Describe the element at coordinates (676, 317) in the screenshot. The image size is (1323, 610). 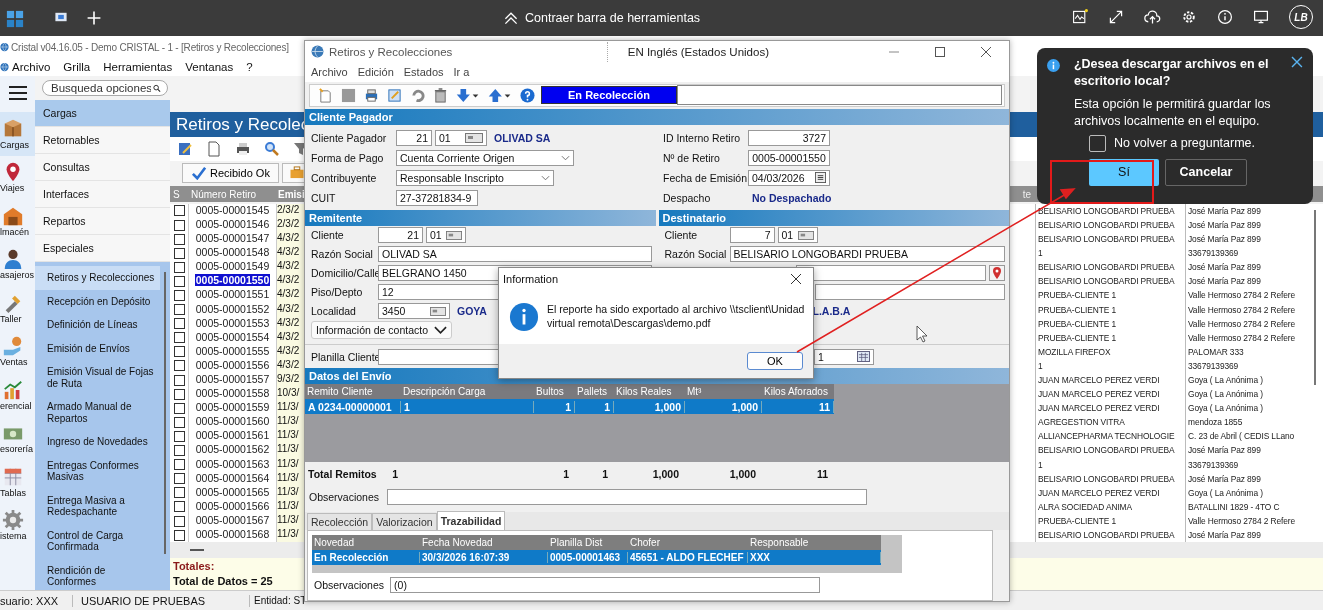
I see `message-text: El reporte ha sido exportado al archivo \\tsclient\Unidad virtual remota\Descargas\demo.pdf` at that location.